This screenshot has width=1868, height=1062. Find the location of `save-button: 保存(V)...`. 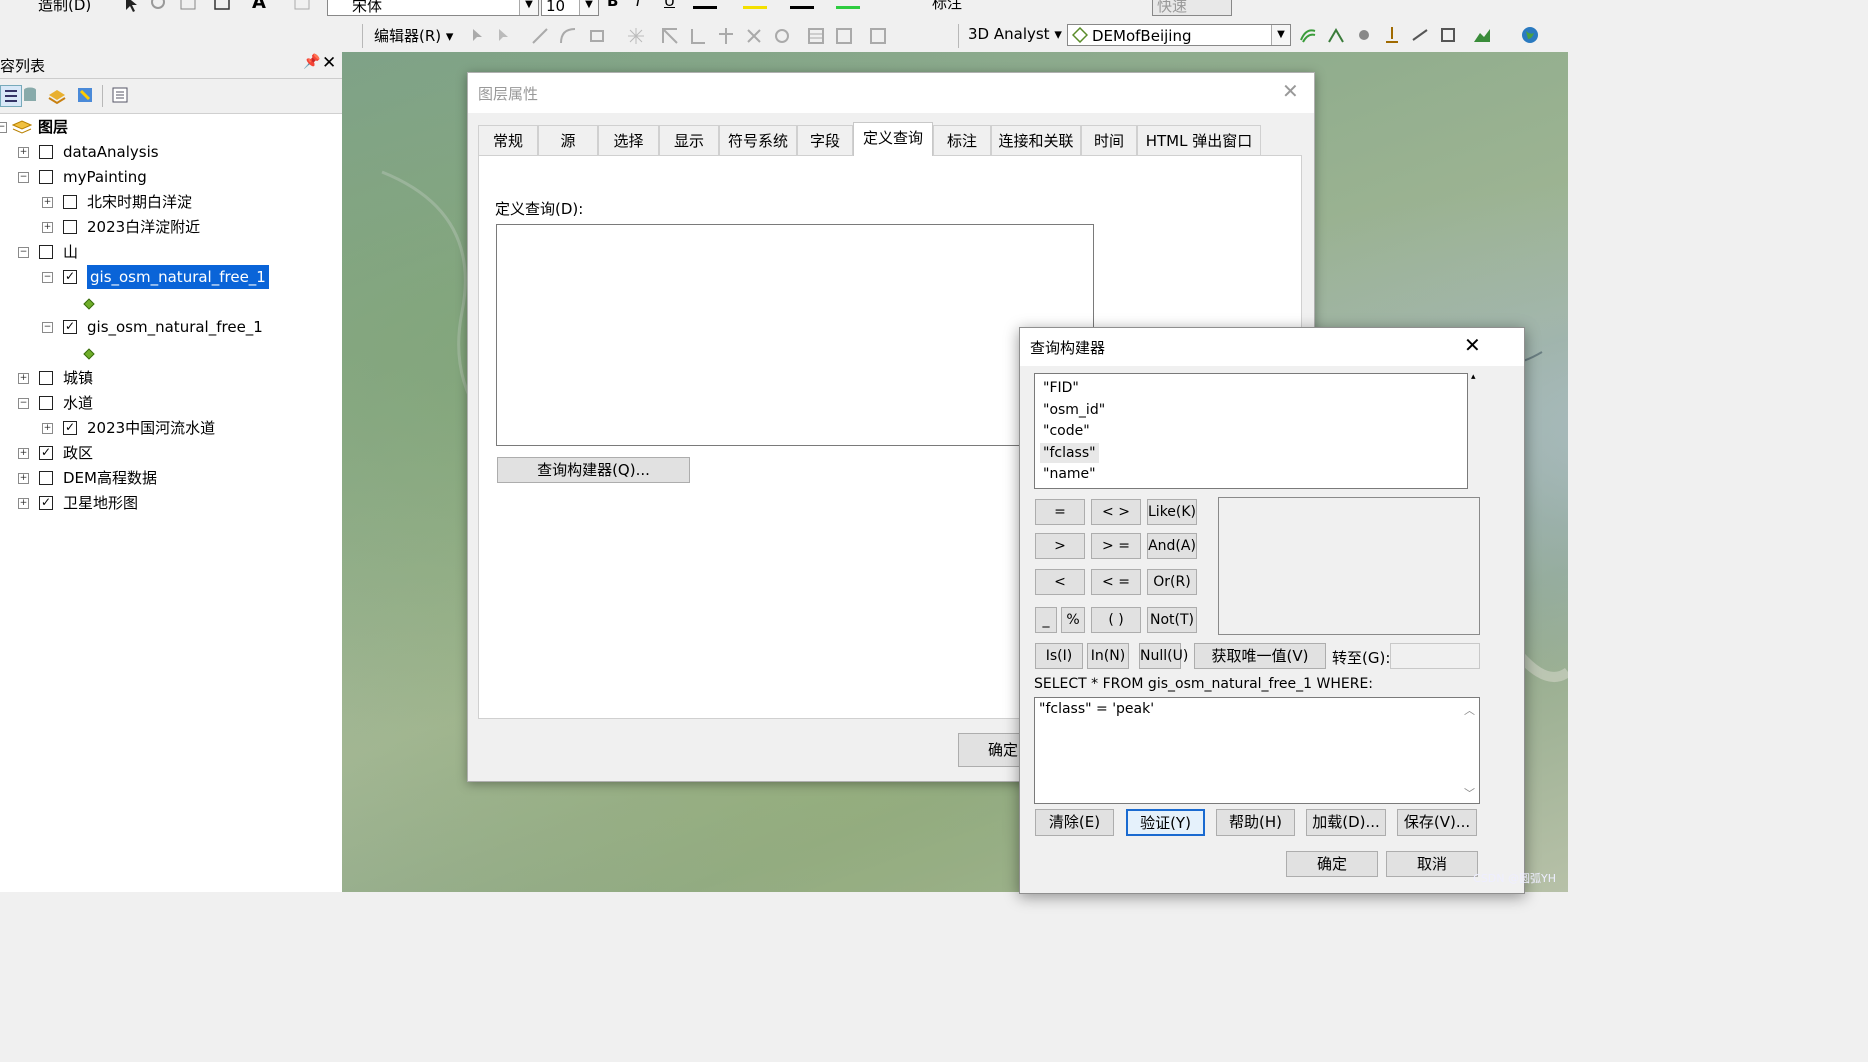

save-button: 保存(V)... is located at coordinates (1437, 822).